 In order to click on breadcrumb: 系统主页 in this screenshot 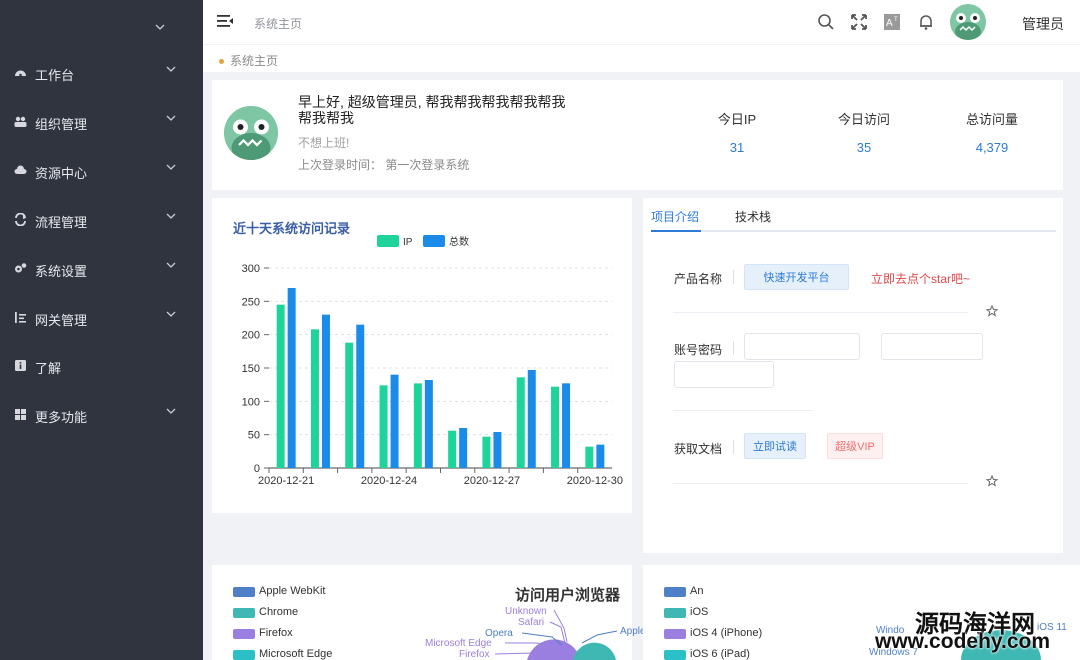, I will do `click(278, 23)`.